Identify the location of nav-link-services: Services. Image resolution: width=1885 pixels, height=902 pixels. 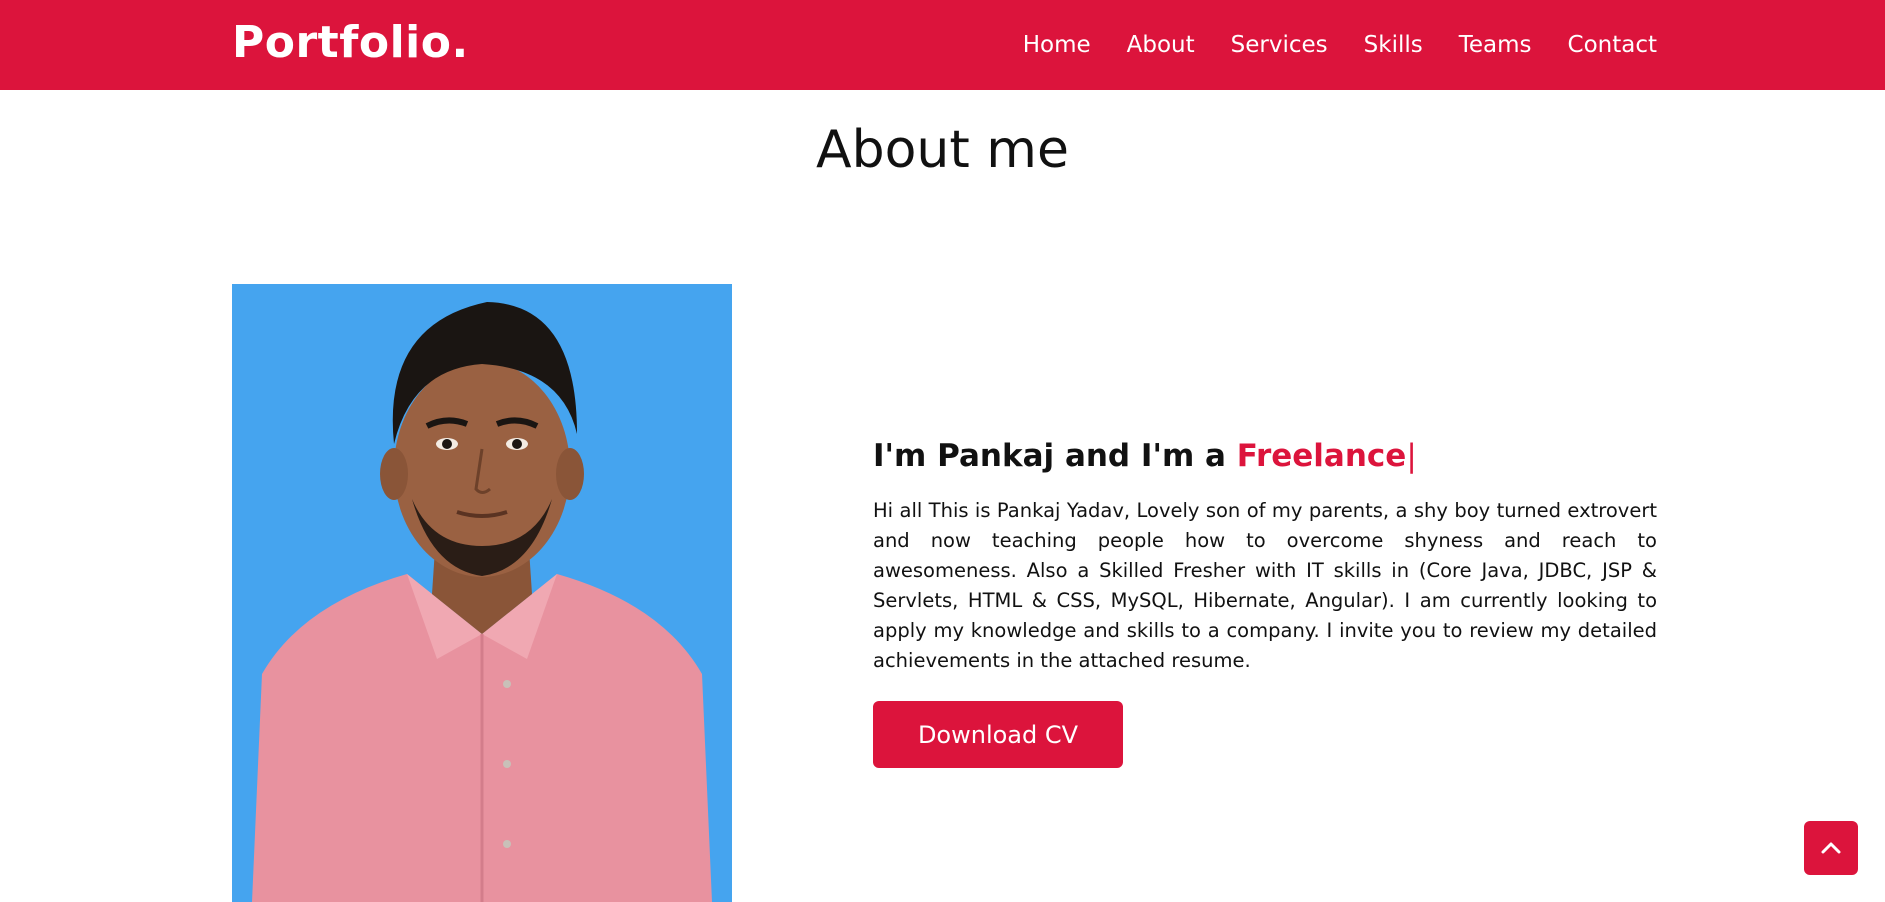
(1279, 45).